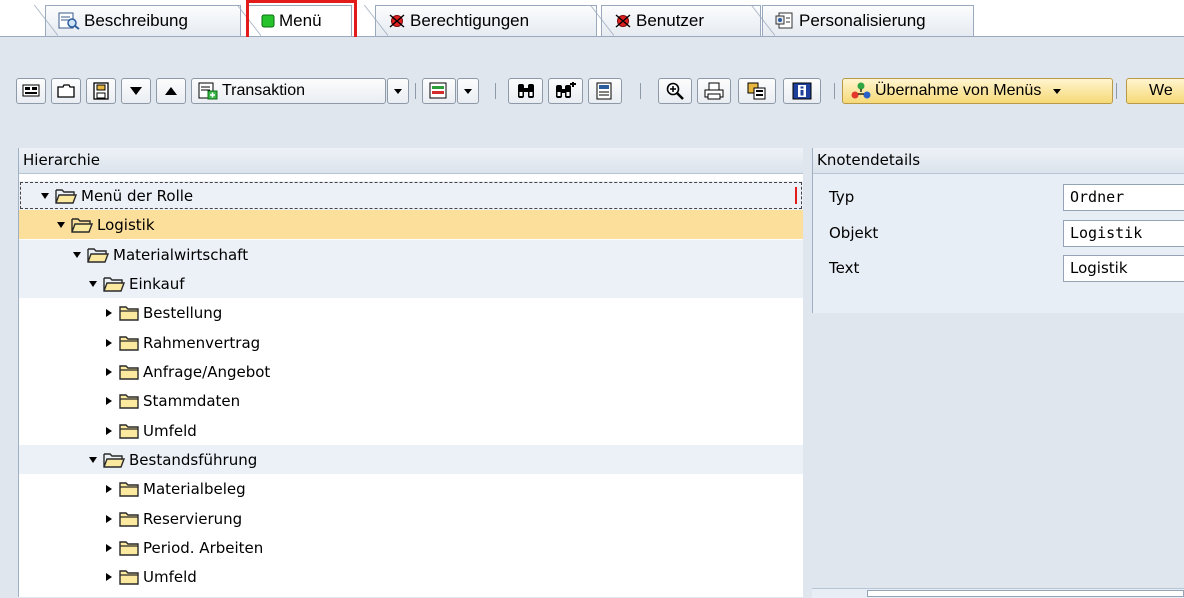 This screenshot has height=598, width=1184. What do you see at coordinates (411, 459) in the screenshot?
I see `tree-node: Bestandsführung` at bounding box center [411, 459].